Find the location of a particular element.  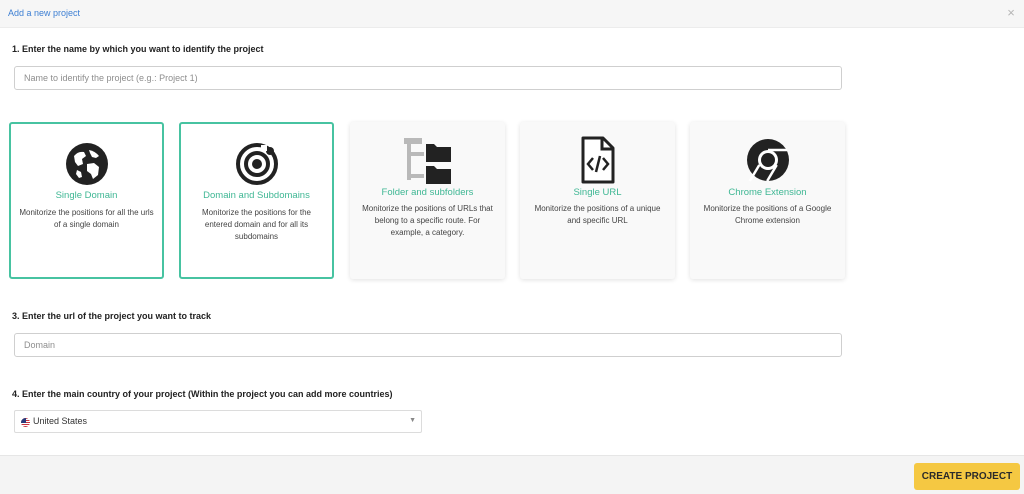

domain-input is located at coordinates (428, 345).